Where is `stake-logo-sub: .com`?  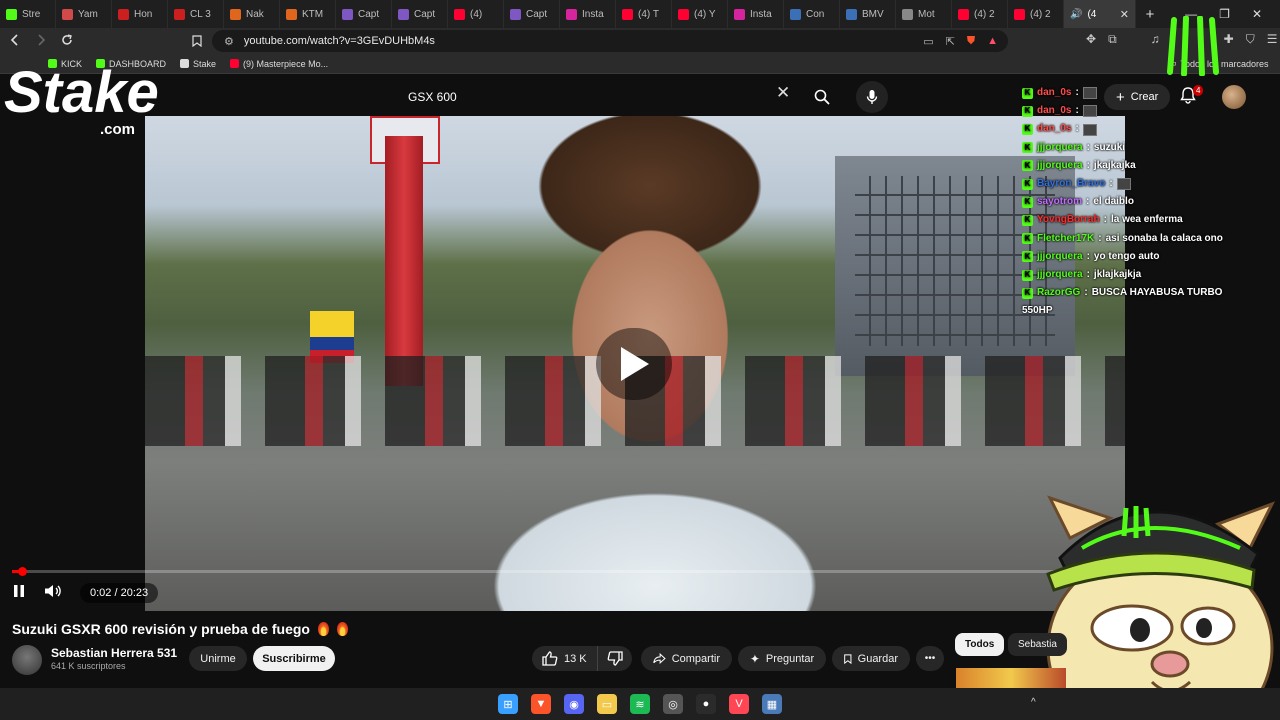
stake-logo-sub: .com is located at coordinates (117, 129).